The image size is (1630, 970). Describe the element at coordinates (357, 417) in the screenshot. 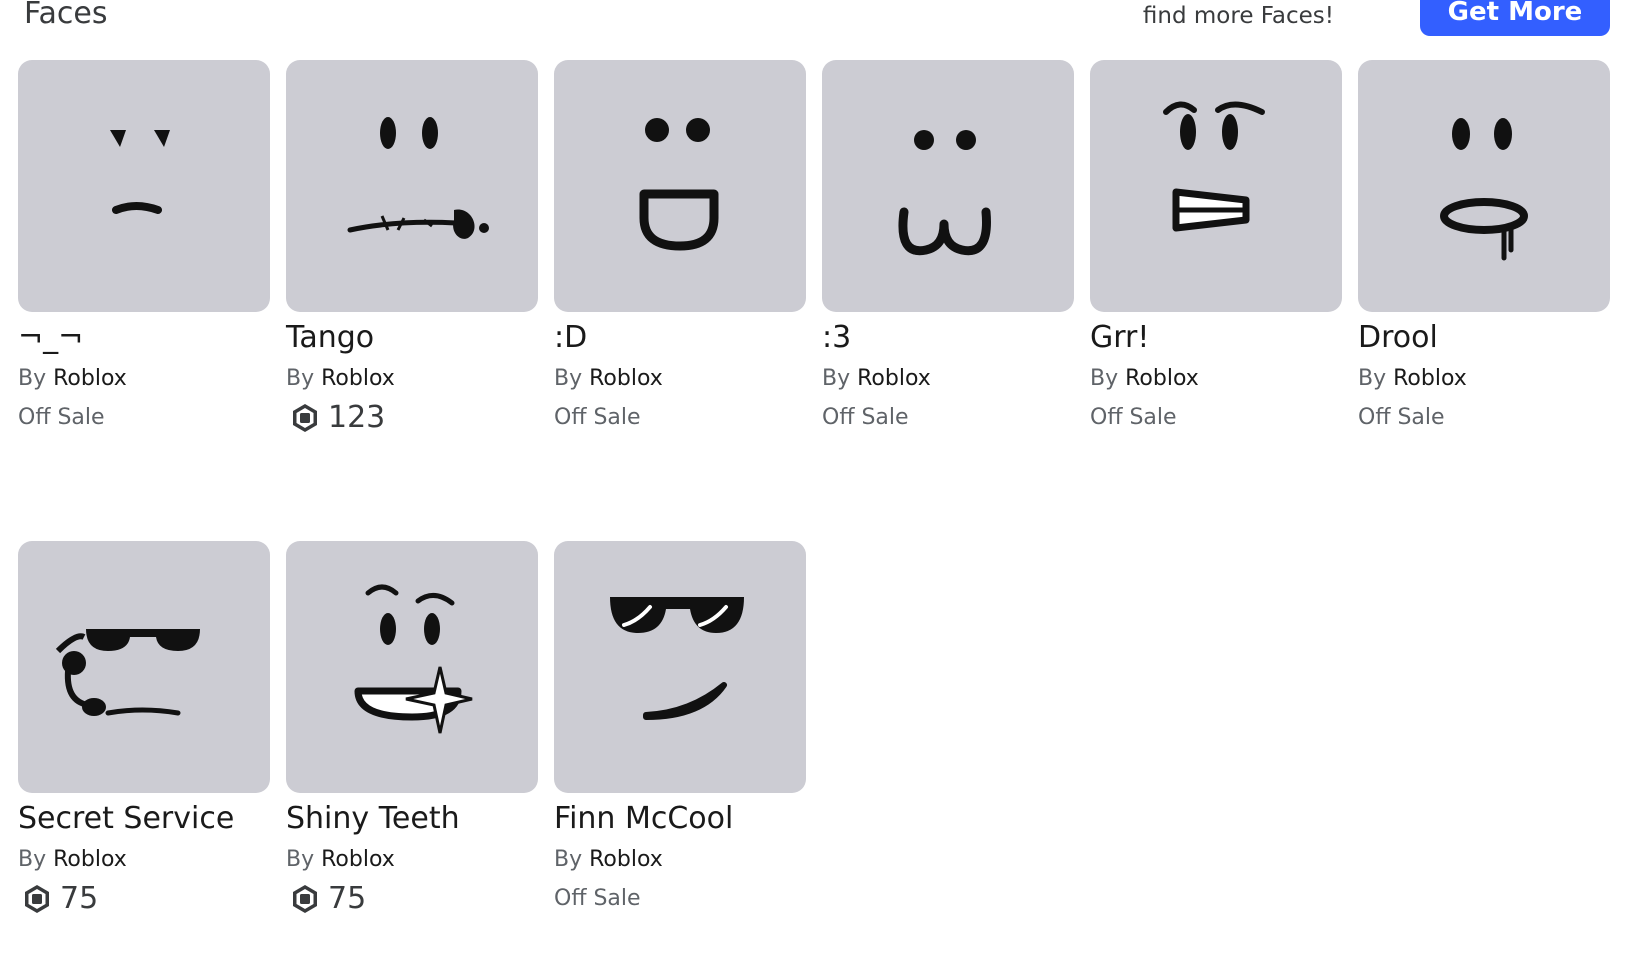

I see `price-amount: 123` at that location.